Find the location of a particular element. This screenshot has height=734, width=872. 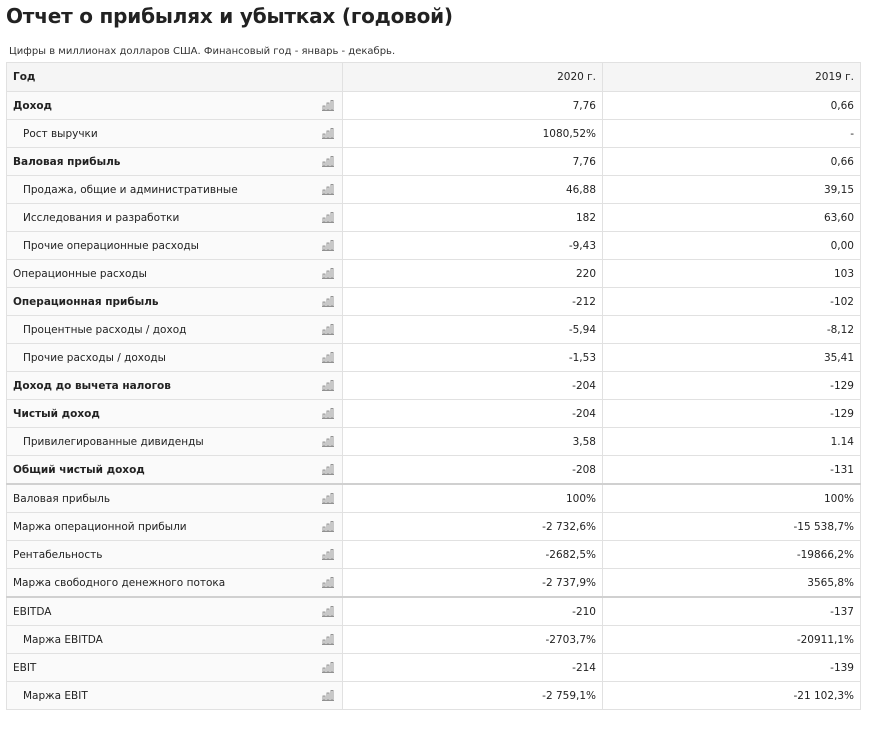

row-label: Маржа операционной прибыли is located at coordinates (100, 526).